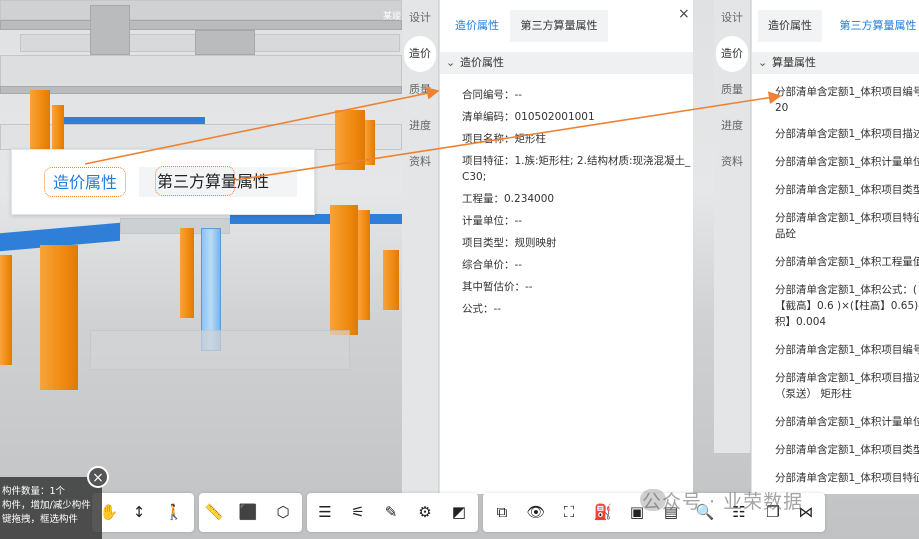 The image size is (919, 539). I want to click on eye-scan-icon: 👁, so click(536, 512).